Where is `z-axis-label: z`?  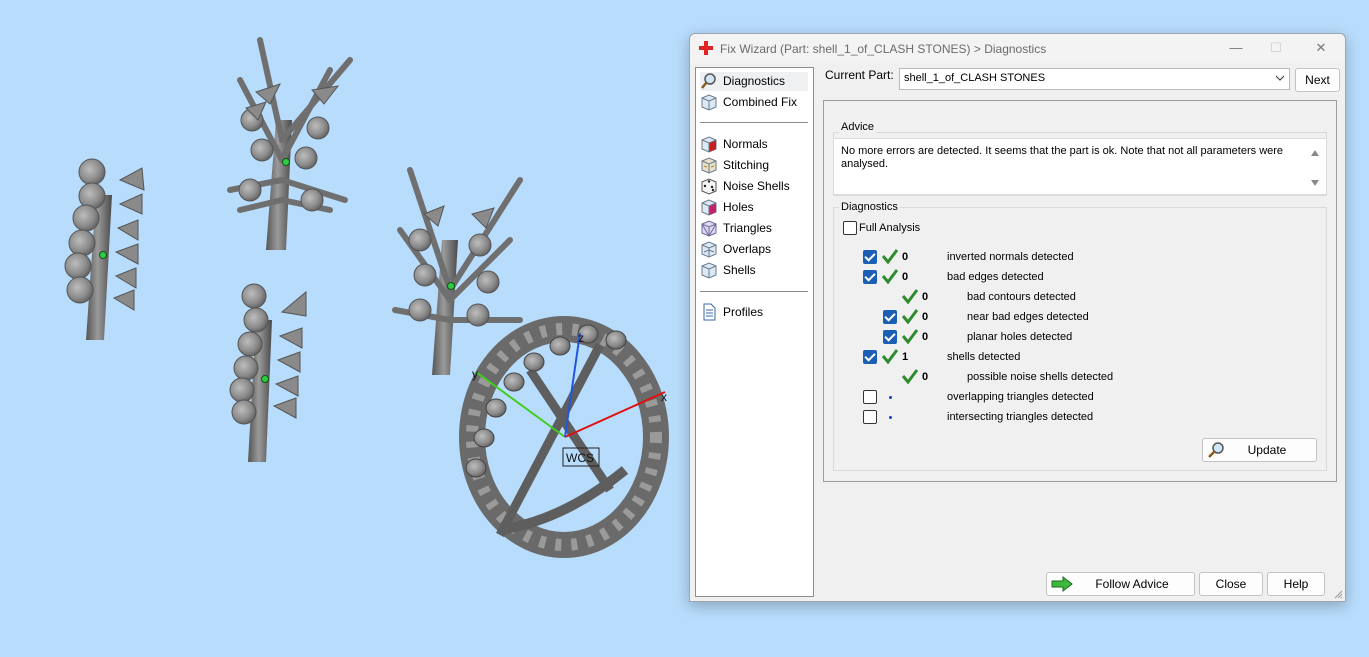 z-axis-label: z is located at coordinates (581, 338).